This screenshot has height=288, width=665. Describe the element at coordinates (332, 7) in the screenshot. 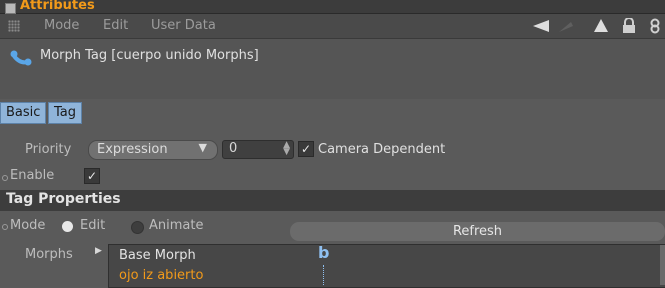

I see `attributes-title-bar: Attributes` at that location.